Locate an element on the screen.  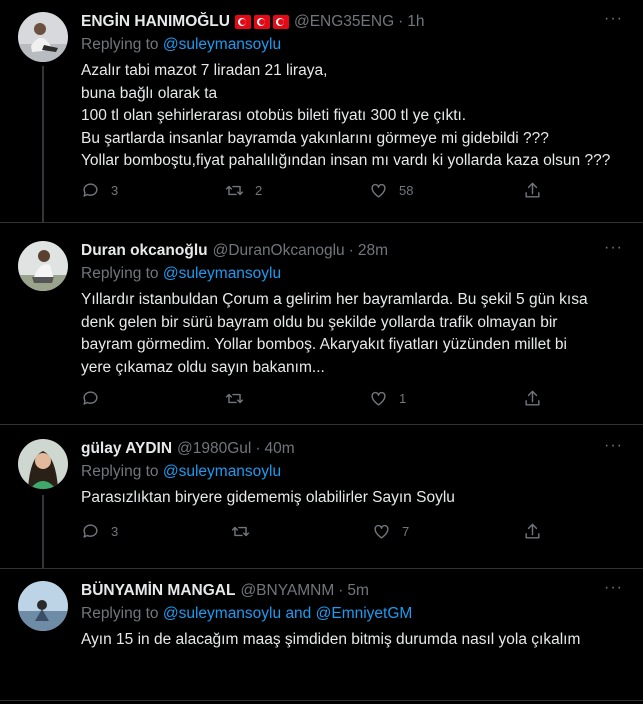
author-handle: @ENG35ENG is located at coordinates (344, 22).